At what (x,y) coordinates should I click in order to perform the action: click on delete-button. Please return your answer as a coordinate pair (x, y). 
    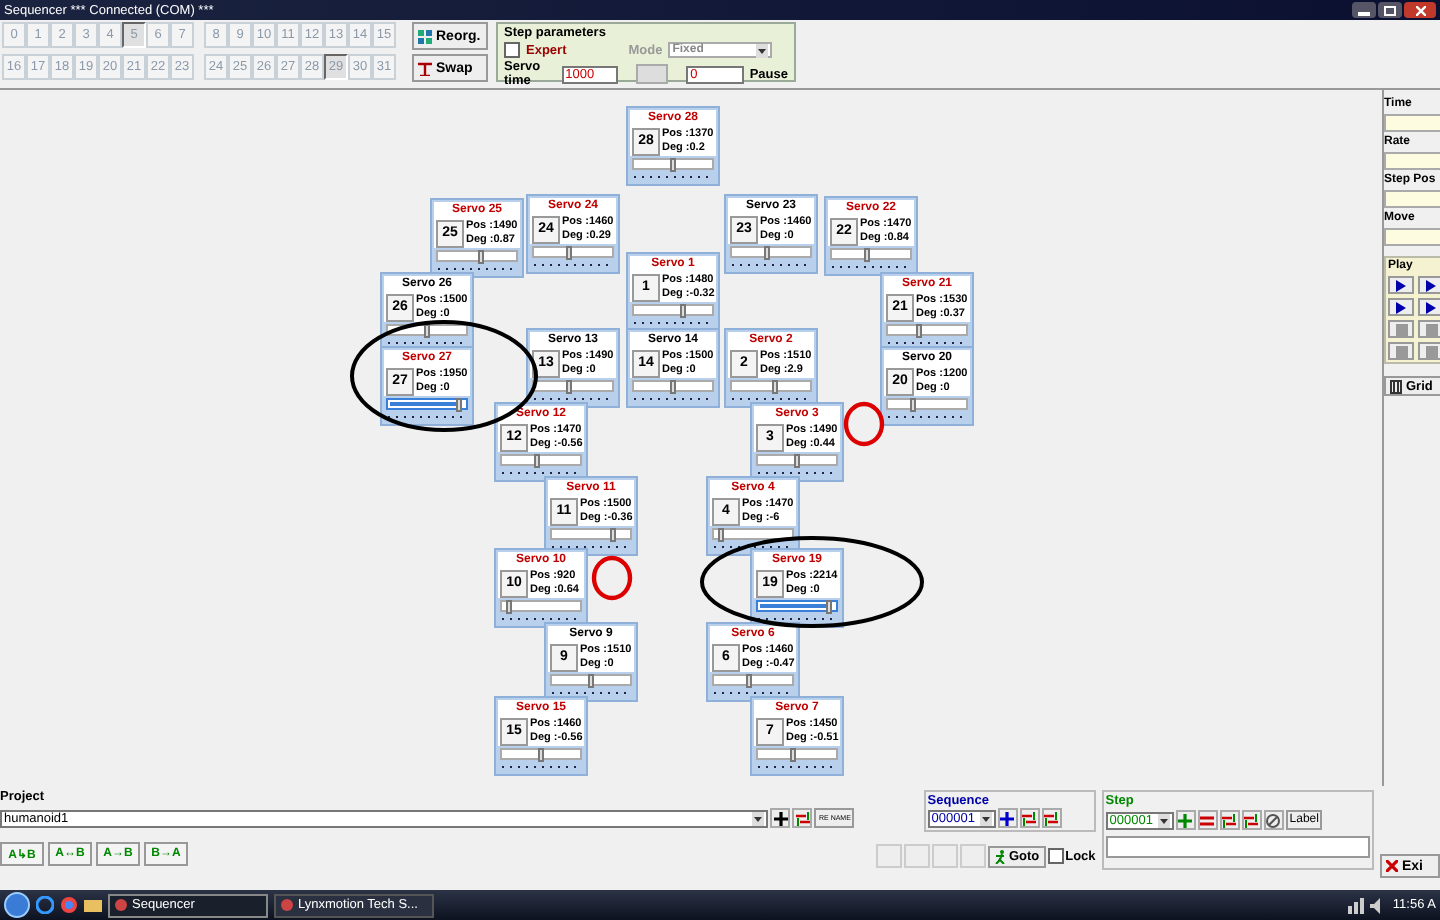
    Looking at the image, I should click on (1207, 820).